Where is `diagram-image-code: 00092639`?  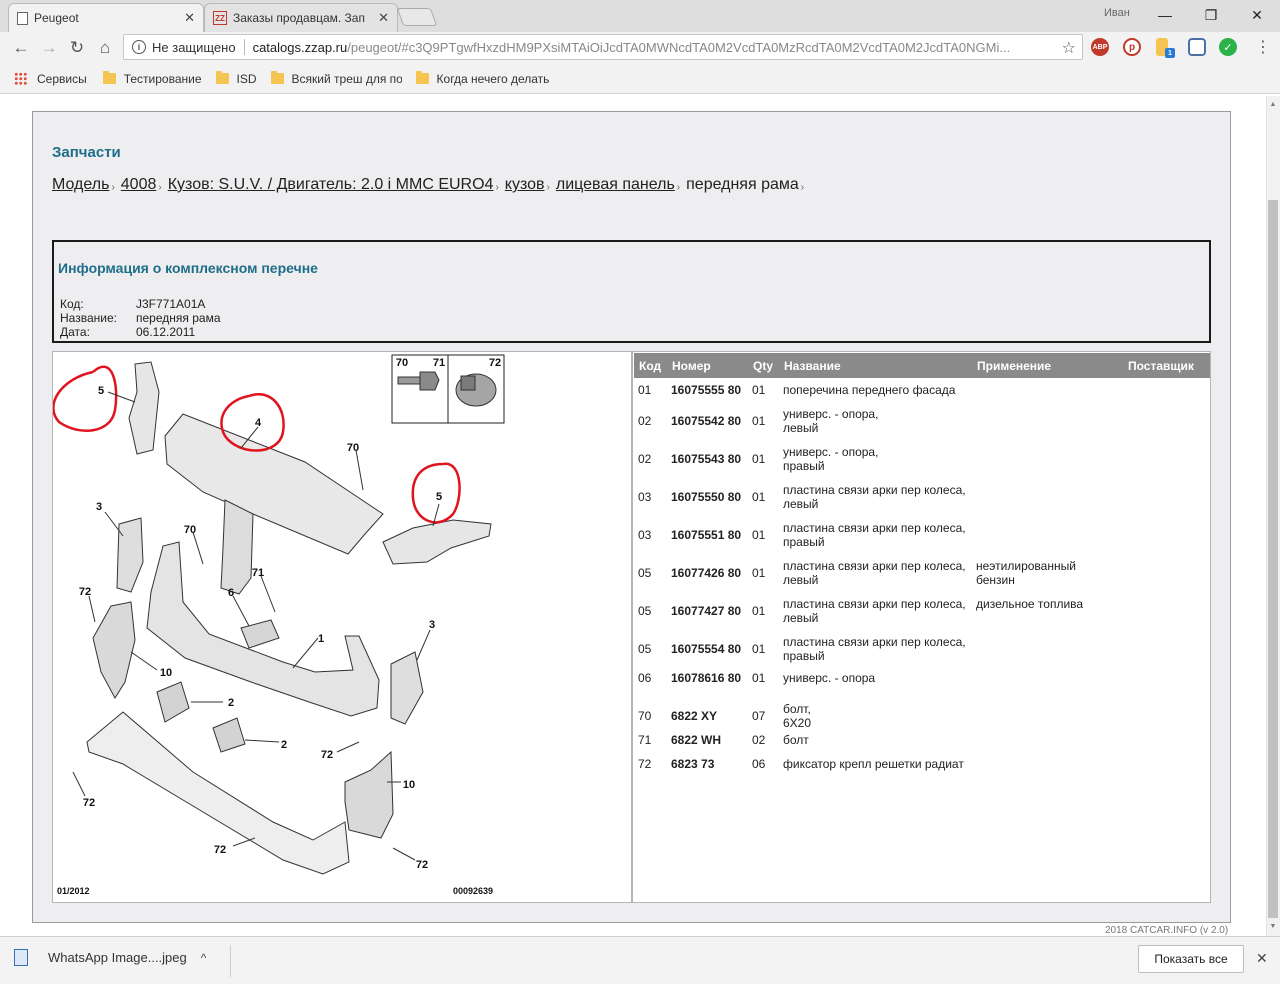 diagram-image-code: 00092639 is located at coordinates (473, 891).